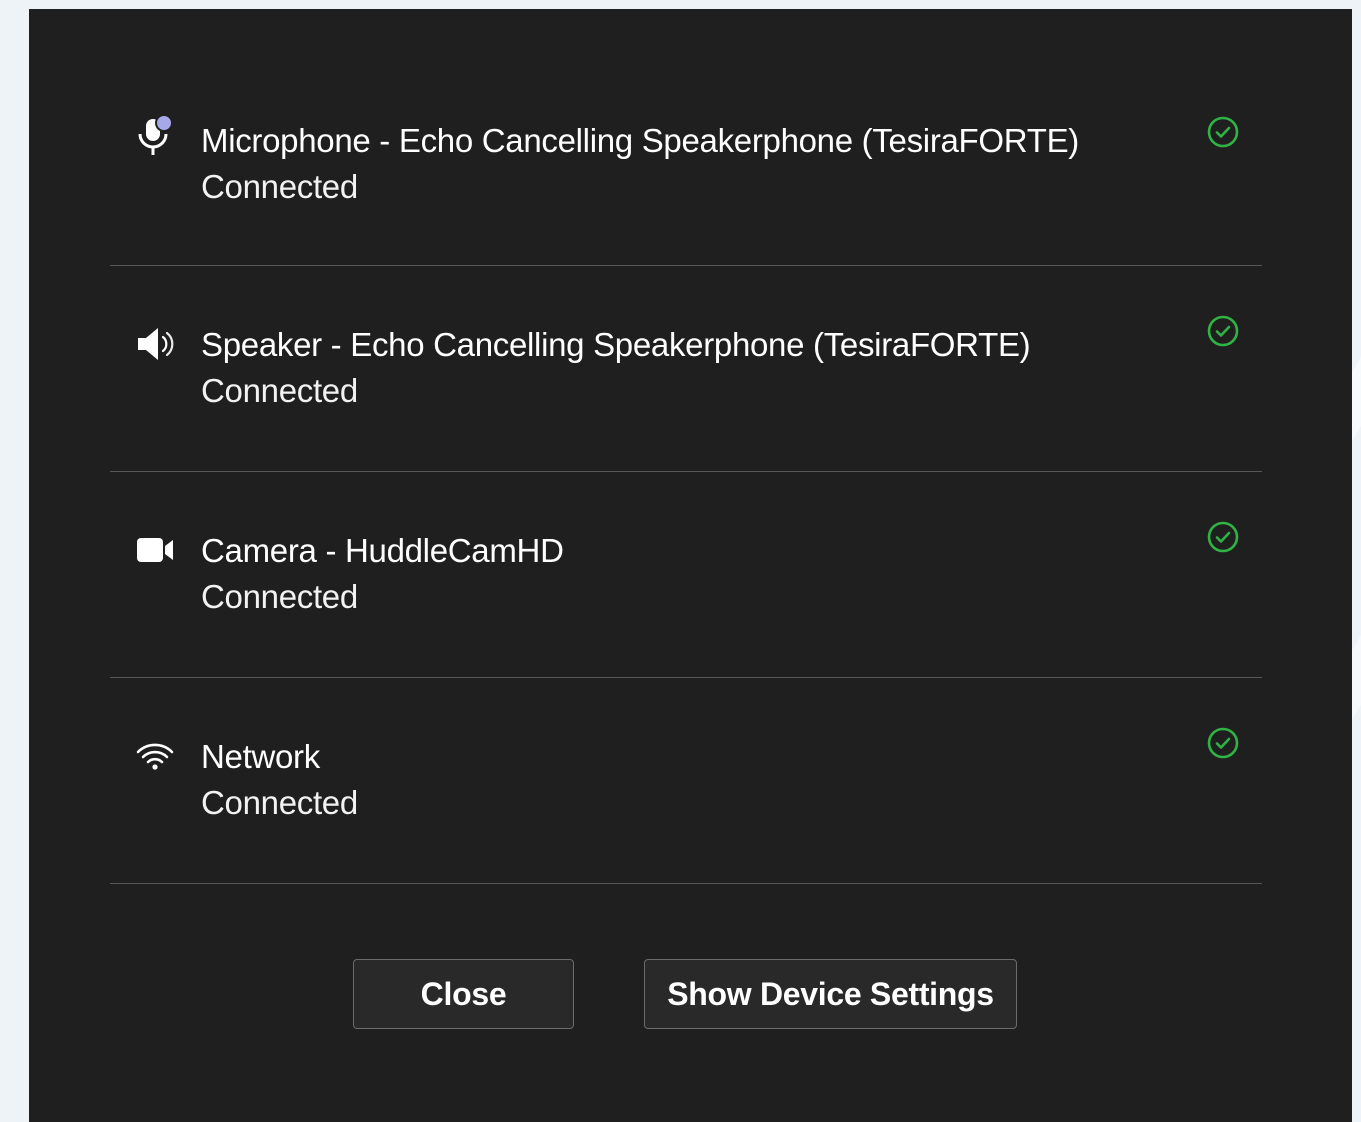  What do you see at coordinates (830, 994) in the screenshot?
I see `show-device-settings-button: Show Device Settings` at bounding box center [830, 994].